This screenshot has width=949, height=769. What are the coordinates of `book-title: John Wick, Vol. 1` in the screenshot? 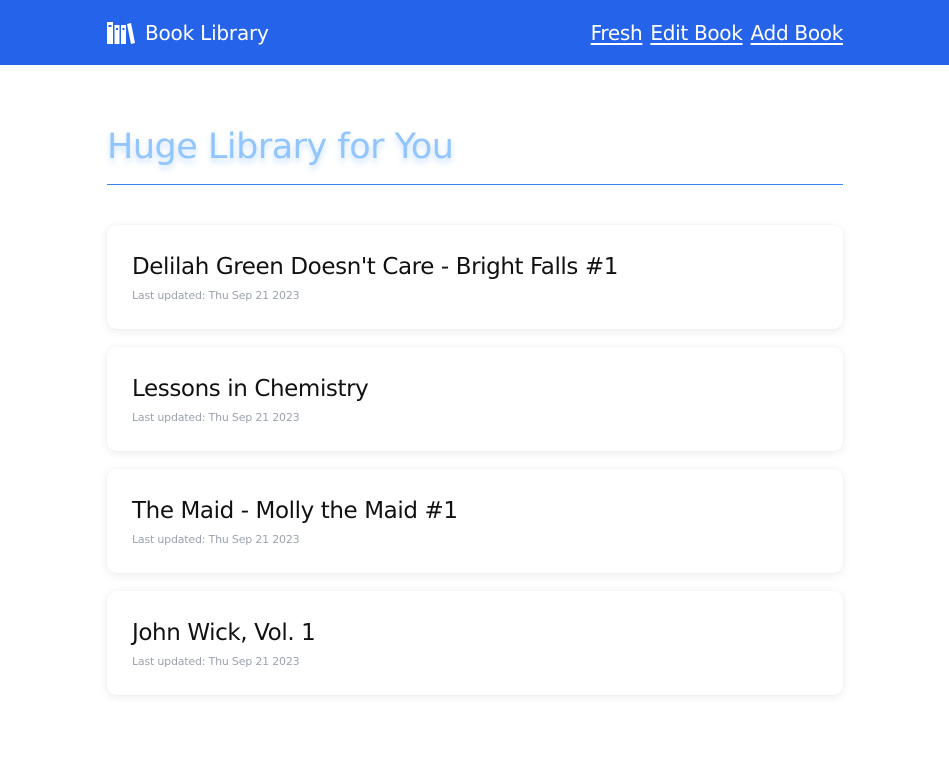 It's located at (224, 633).